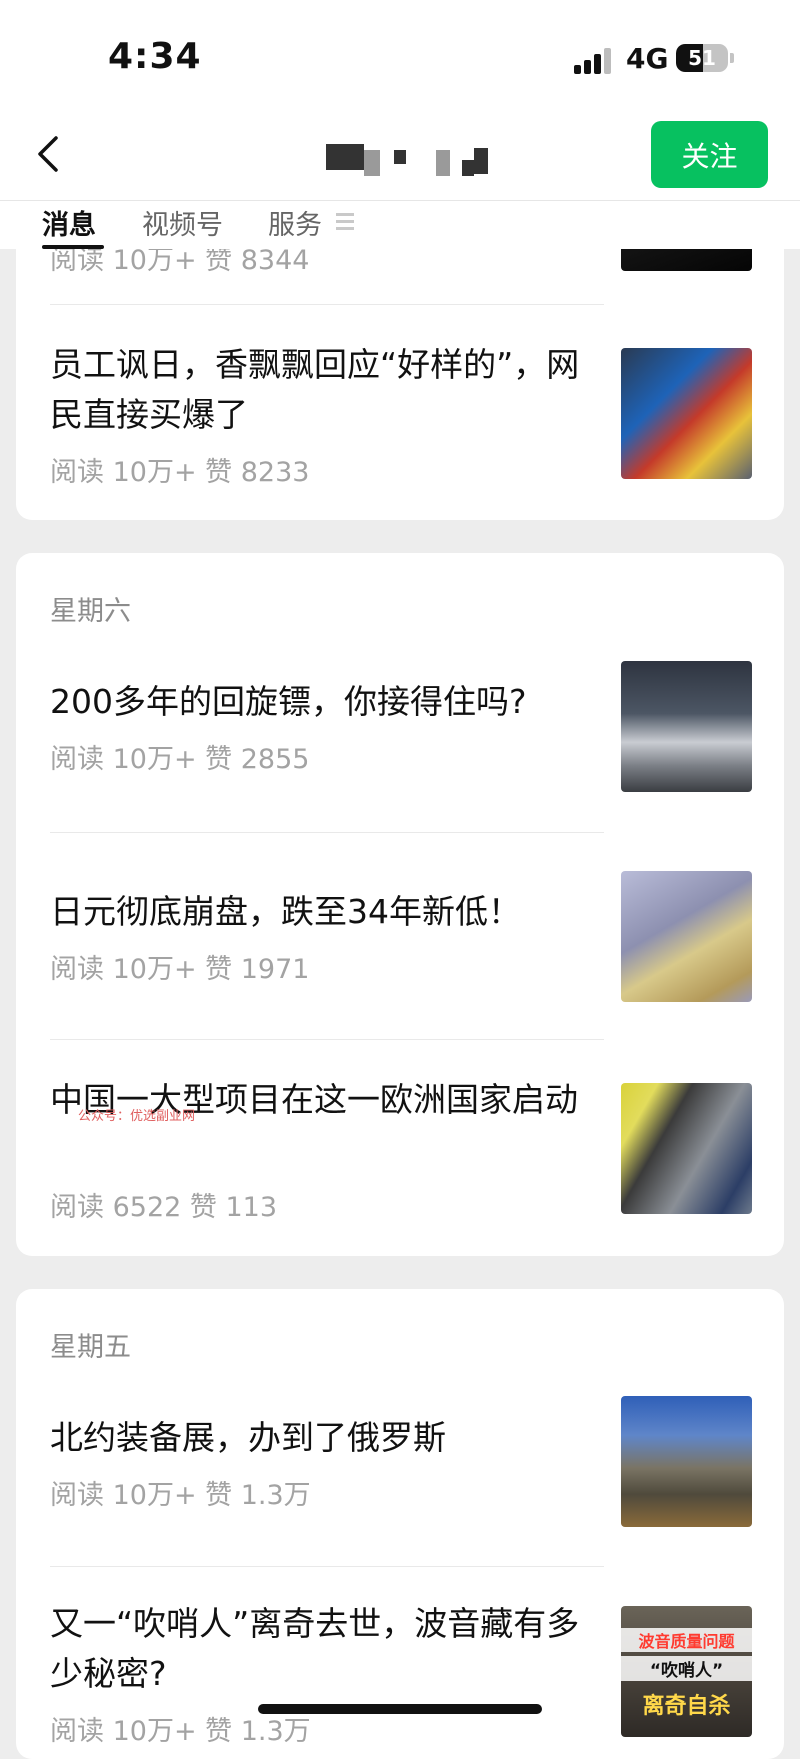 The image size is (800, 1759). I want to click on signal-icon, so click(593, 60).